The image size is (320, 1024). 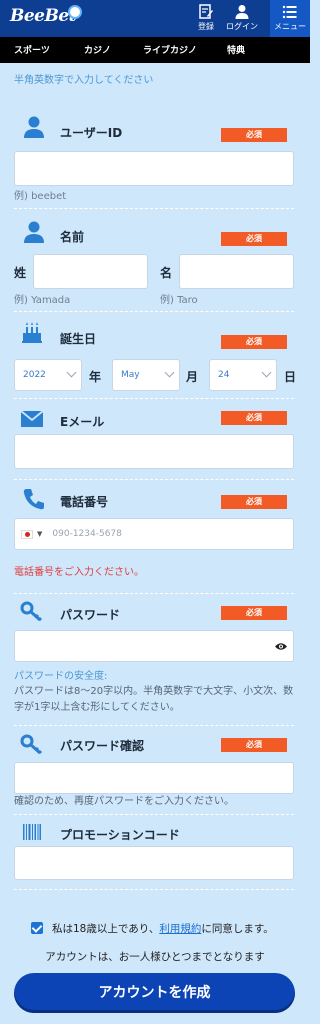 What do you see at coordinates (20, 273) in the screenshot?
I see `last-name-label: 姓` at bounding box center [20, 273].